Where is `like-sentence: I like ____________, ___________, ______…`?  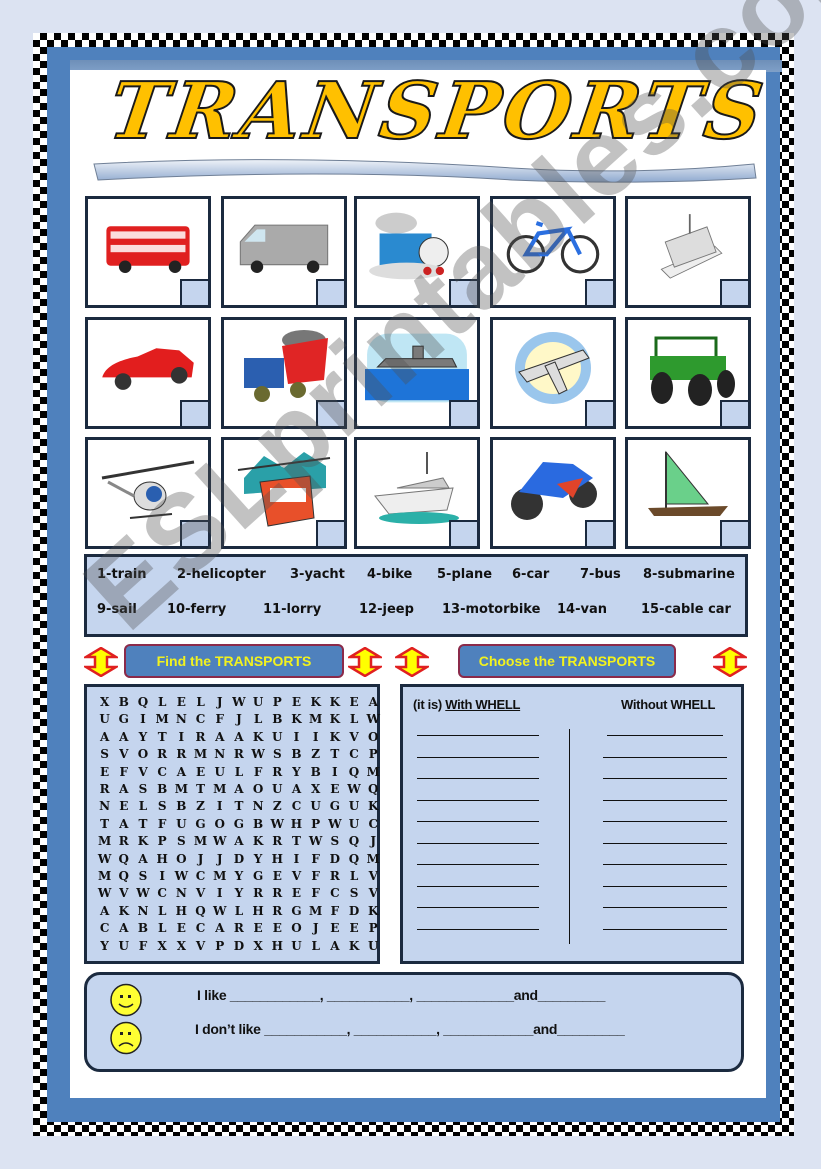 like-sentence: I like ____________, ___________, ______… is located at coordinates (401, 995).